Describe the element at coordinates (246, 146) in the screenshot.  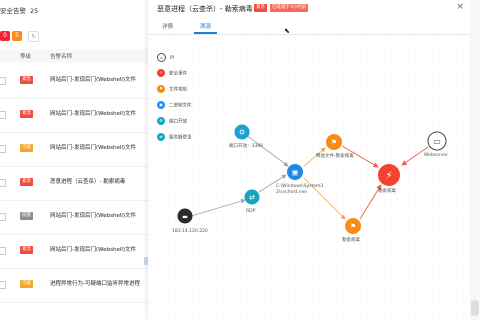
I see `label-port-open: 端口开放：3389` at that location.